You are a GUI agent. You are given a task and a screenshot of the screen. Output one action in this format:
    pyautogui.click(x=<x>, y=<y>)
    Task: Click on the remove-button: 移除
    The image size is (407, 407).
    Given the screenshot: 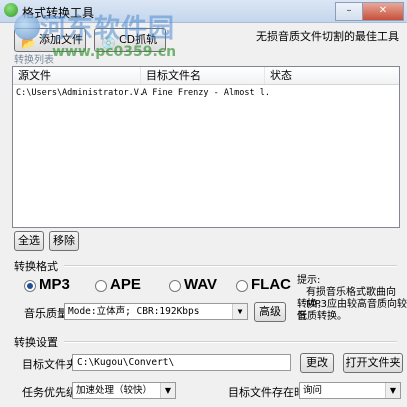 What is the action you would take?
    pyautogui.click(x=64, y=241)
    